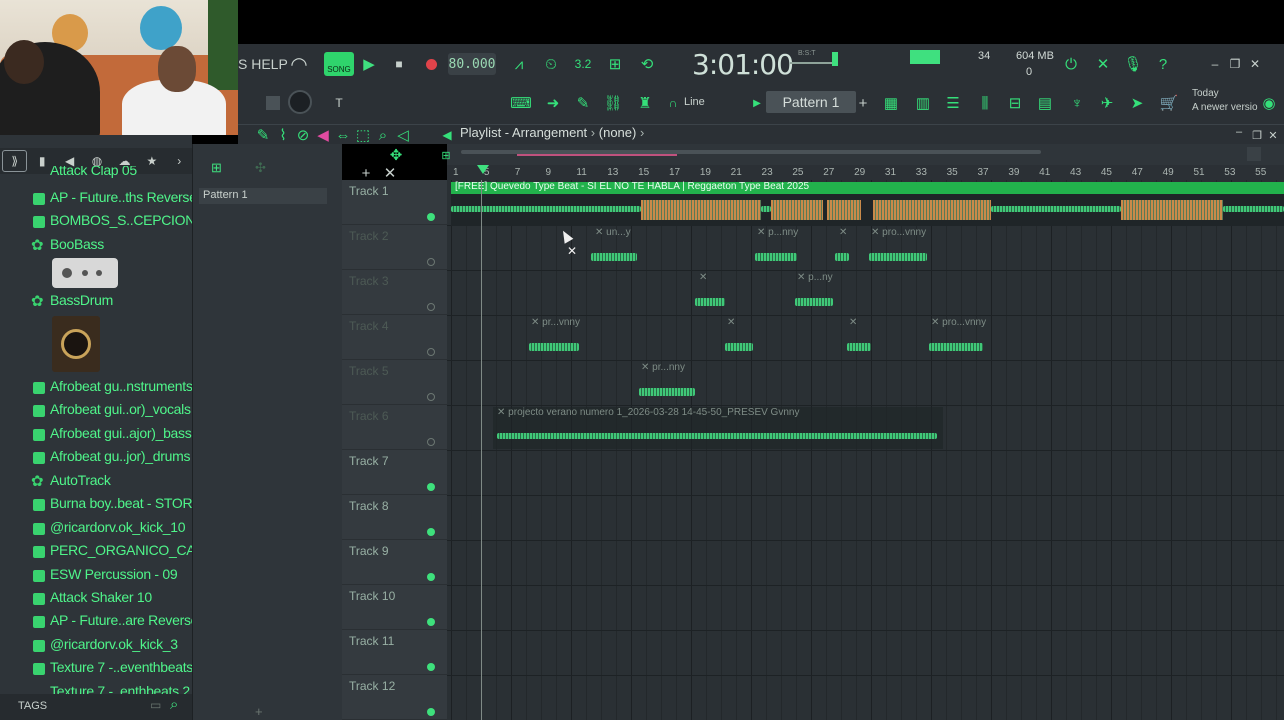 Image resolution: width=1284 pixels, height=720 pixels. What do you see at coordinates (815, 293) in the screenshot?
I see `audio-clip: ✕ p...ny` at bounding box center [815, 293].